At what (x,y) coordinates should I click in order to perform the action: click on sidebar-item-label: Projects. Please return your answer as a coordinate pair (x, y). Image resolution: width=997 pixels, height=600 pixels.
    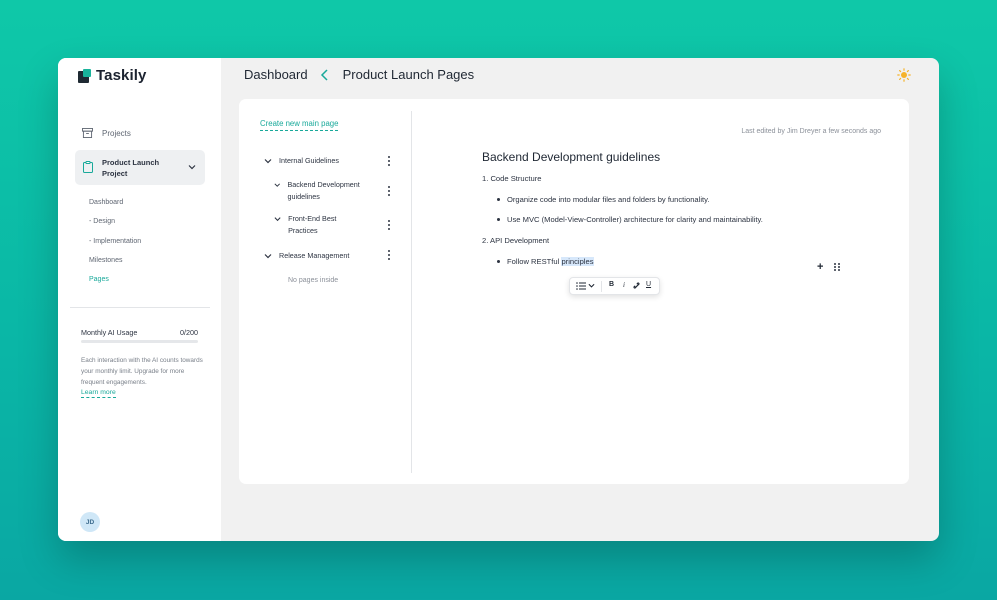
    Looking at the image, I should click on (116, 133).